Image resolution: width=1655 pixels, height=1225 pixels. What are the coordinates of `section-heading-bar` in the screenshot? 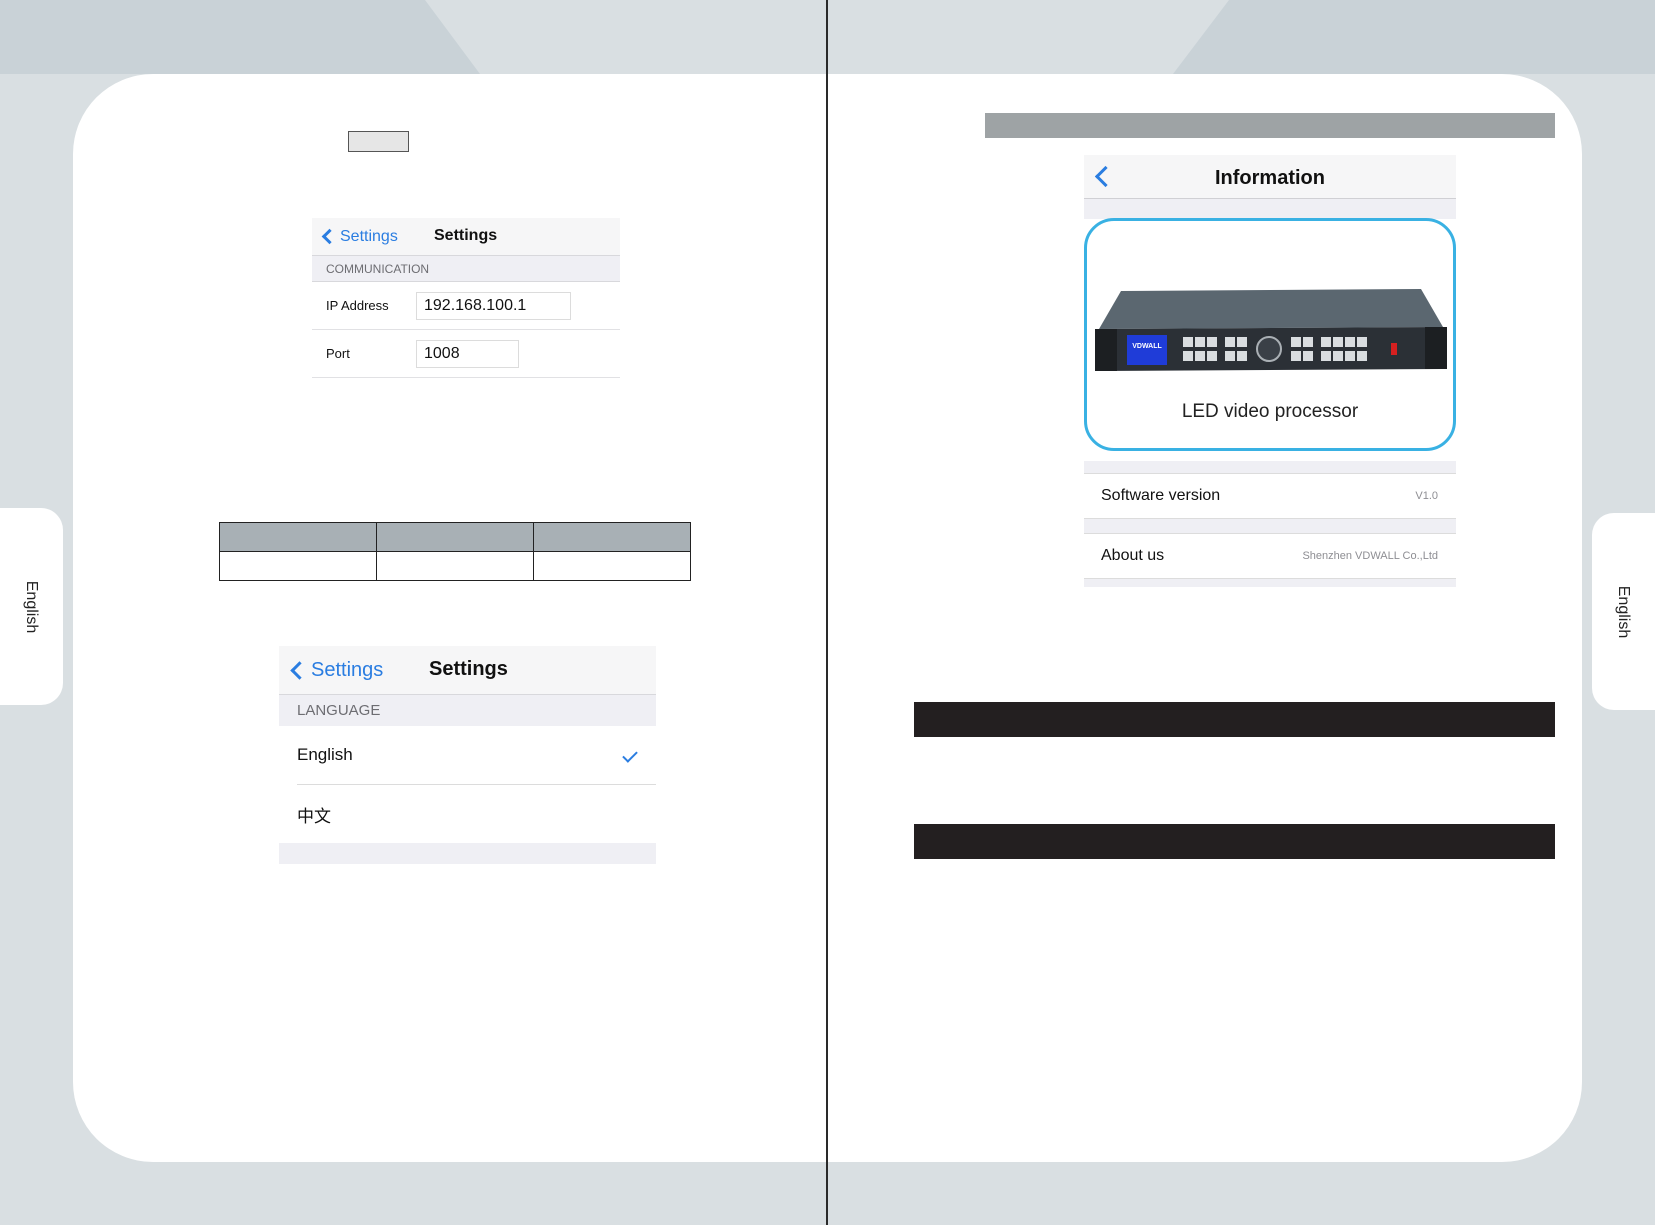 It's located at (1270, 125).